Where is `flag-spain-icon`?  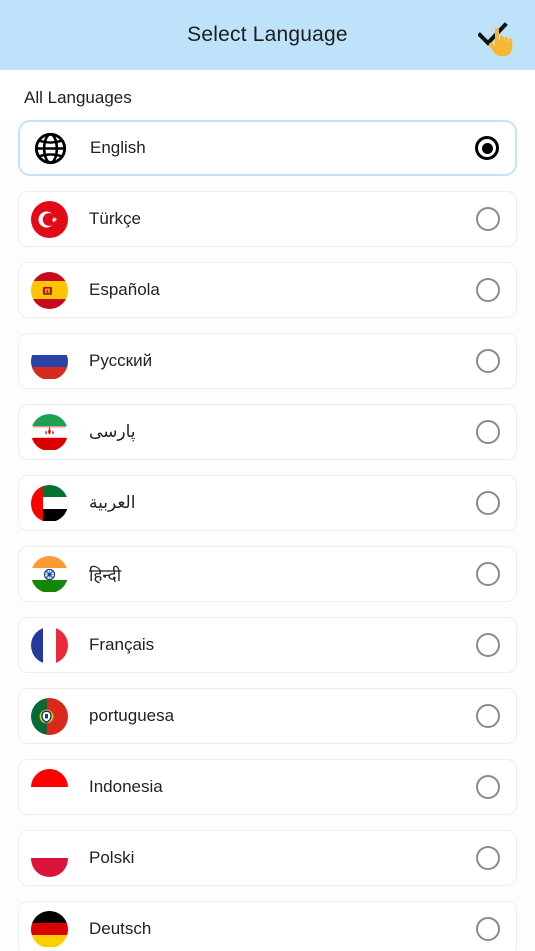 flag-spain-icon is located at coordinates (49, 290).